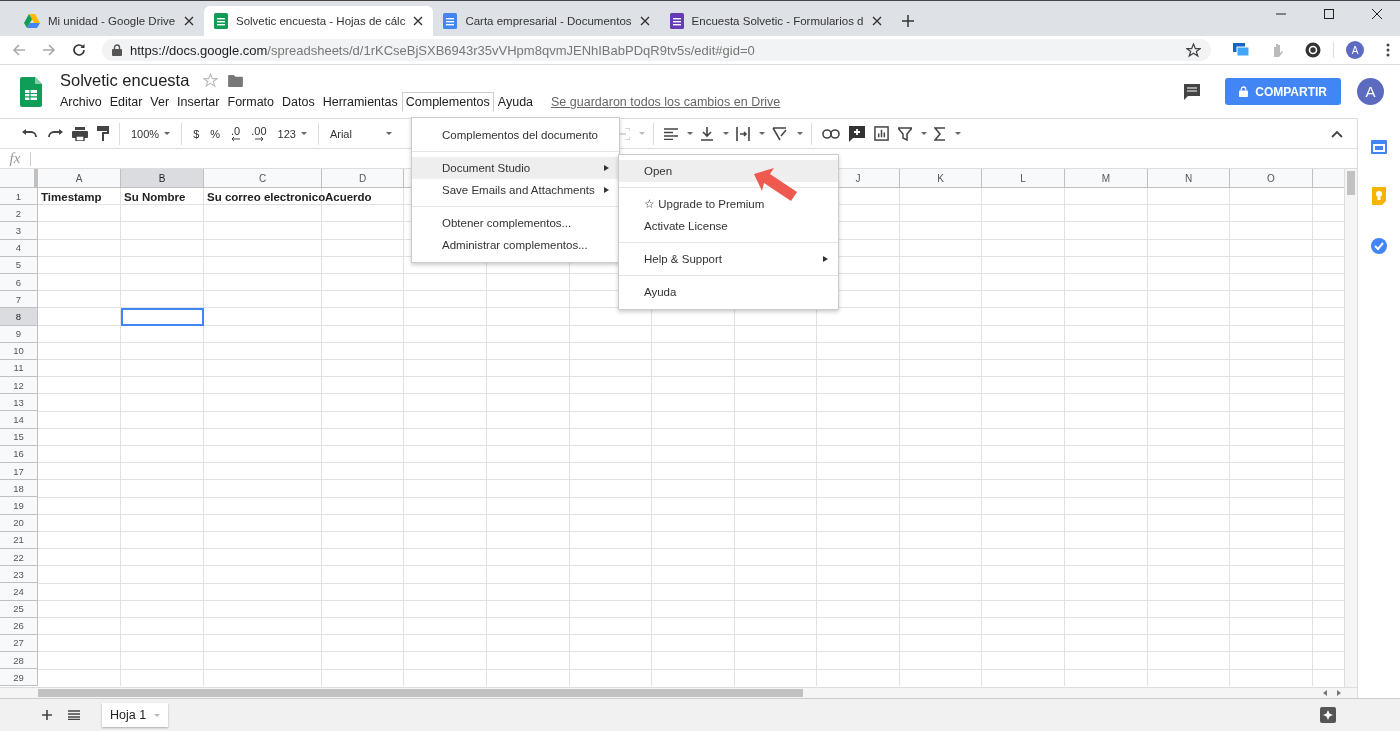  What do you see at coordinates (19, 678) in the screenshot?
I see `row-header: 29` at bounding box center [19, 678].